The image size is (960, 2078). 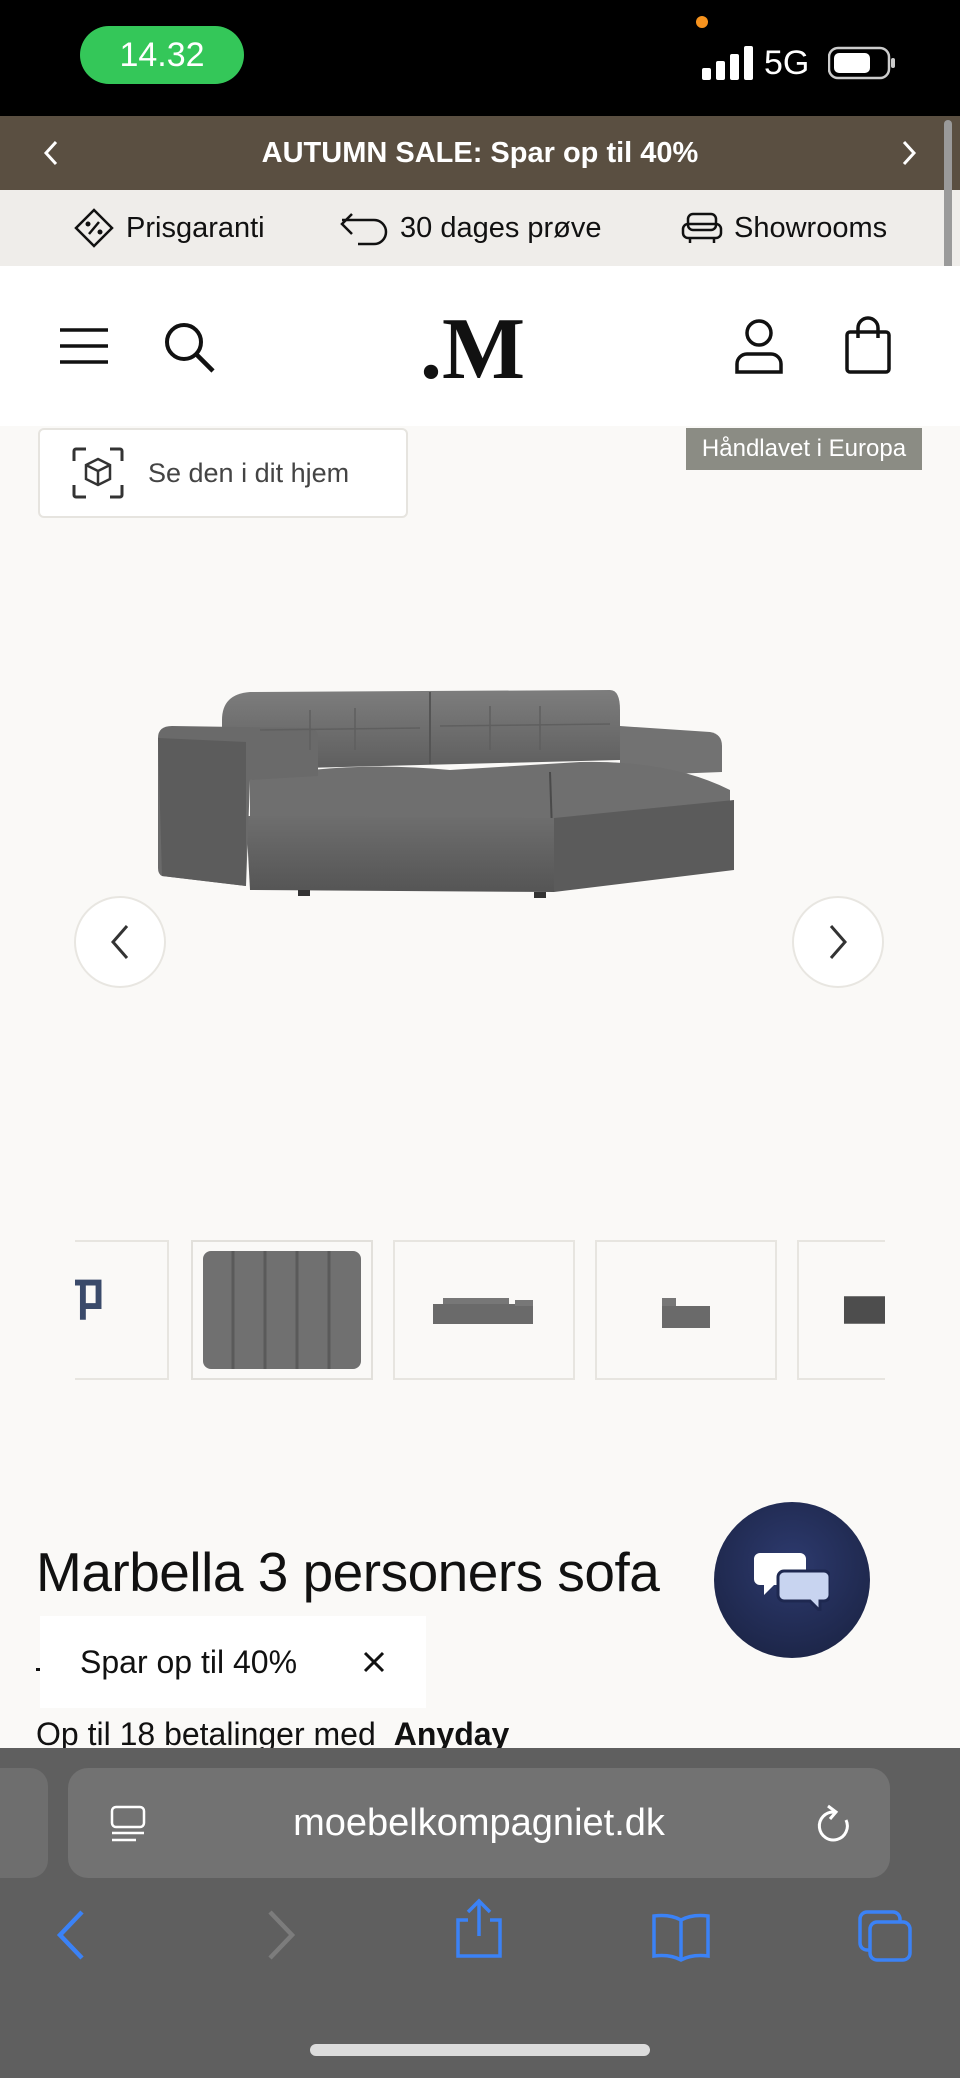 I want to click on gallery-next-button, so click(x=838, y=942).